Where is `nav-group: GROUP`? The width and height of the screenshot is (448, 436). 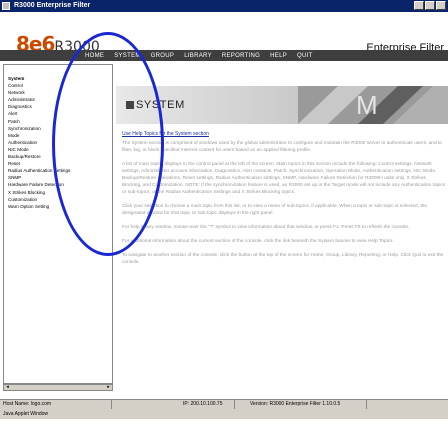 nav-group: GROUP is located at coordinates (163, 56).